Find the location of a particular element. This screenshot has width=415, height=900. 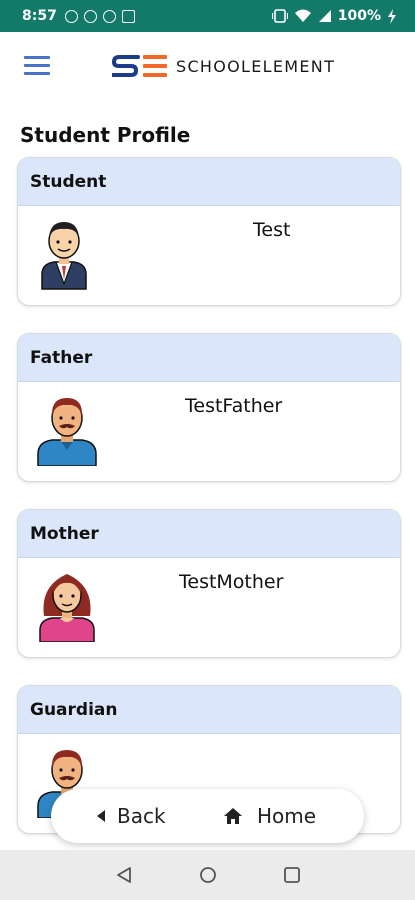

card-heading: Student is located at coordinates (209, 182).